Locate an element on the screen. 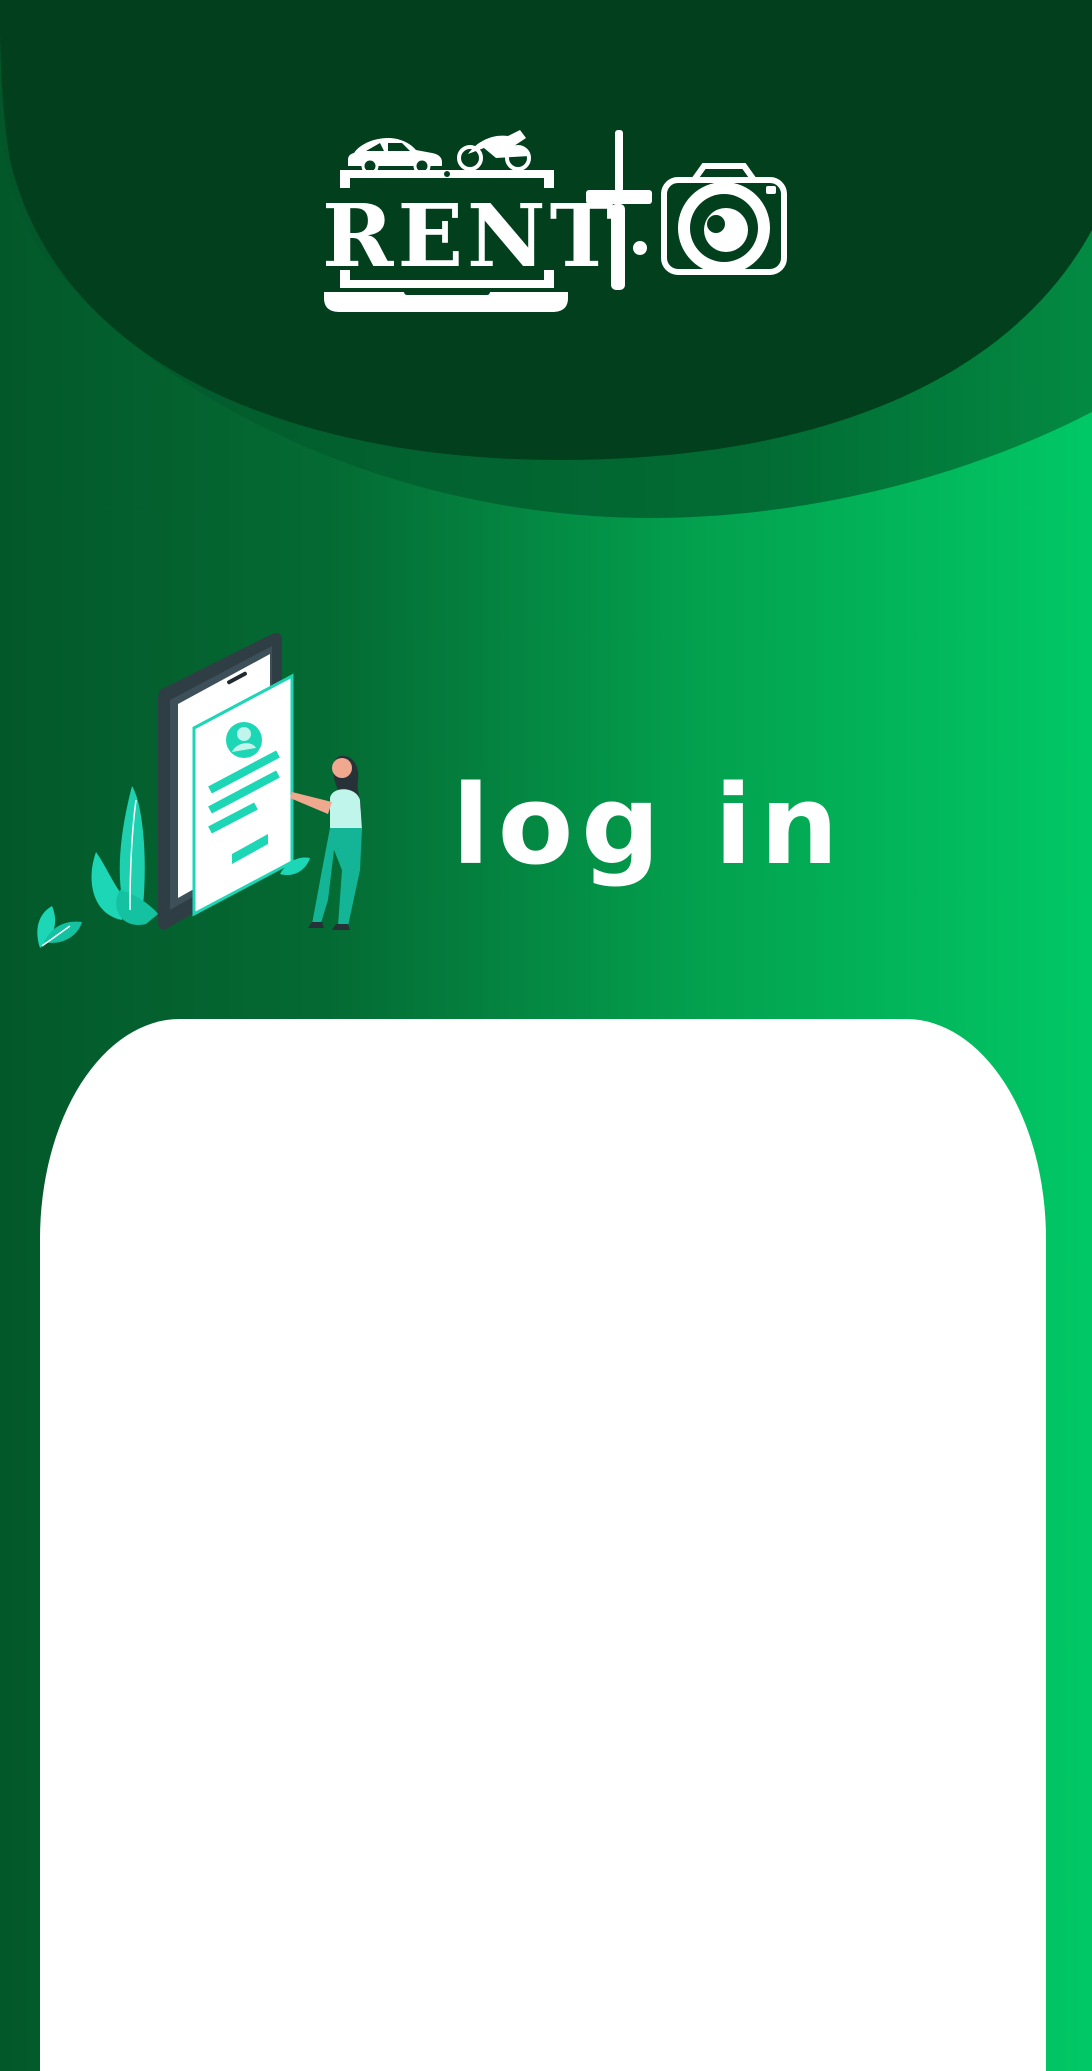 This screenshot has height=2071, width=1092. car-icon is located at coordinates (395, 156).